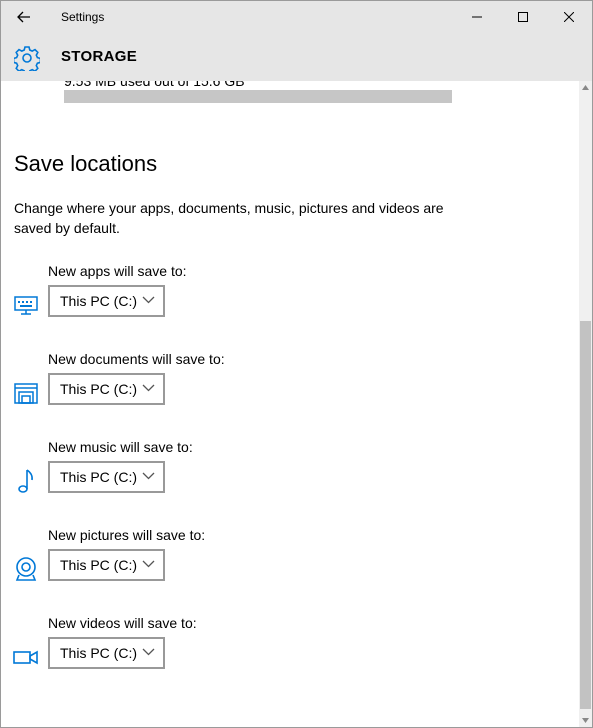 The width and height of the screenshot is (593, 728). What do you see at coordinates (258, 96) in the screenshot?
I see `storage-usage-bar` at bounding box center [258, 96].